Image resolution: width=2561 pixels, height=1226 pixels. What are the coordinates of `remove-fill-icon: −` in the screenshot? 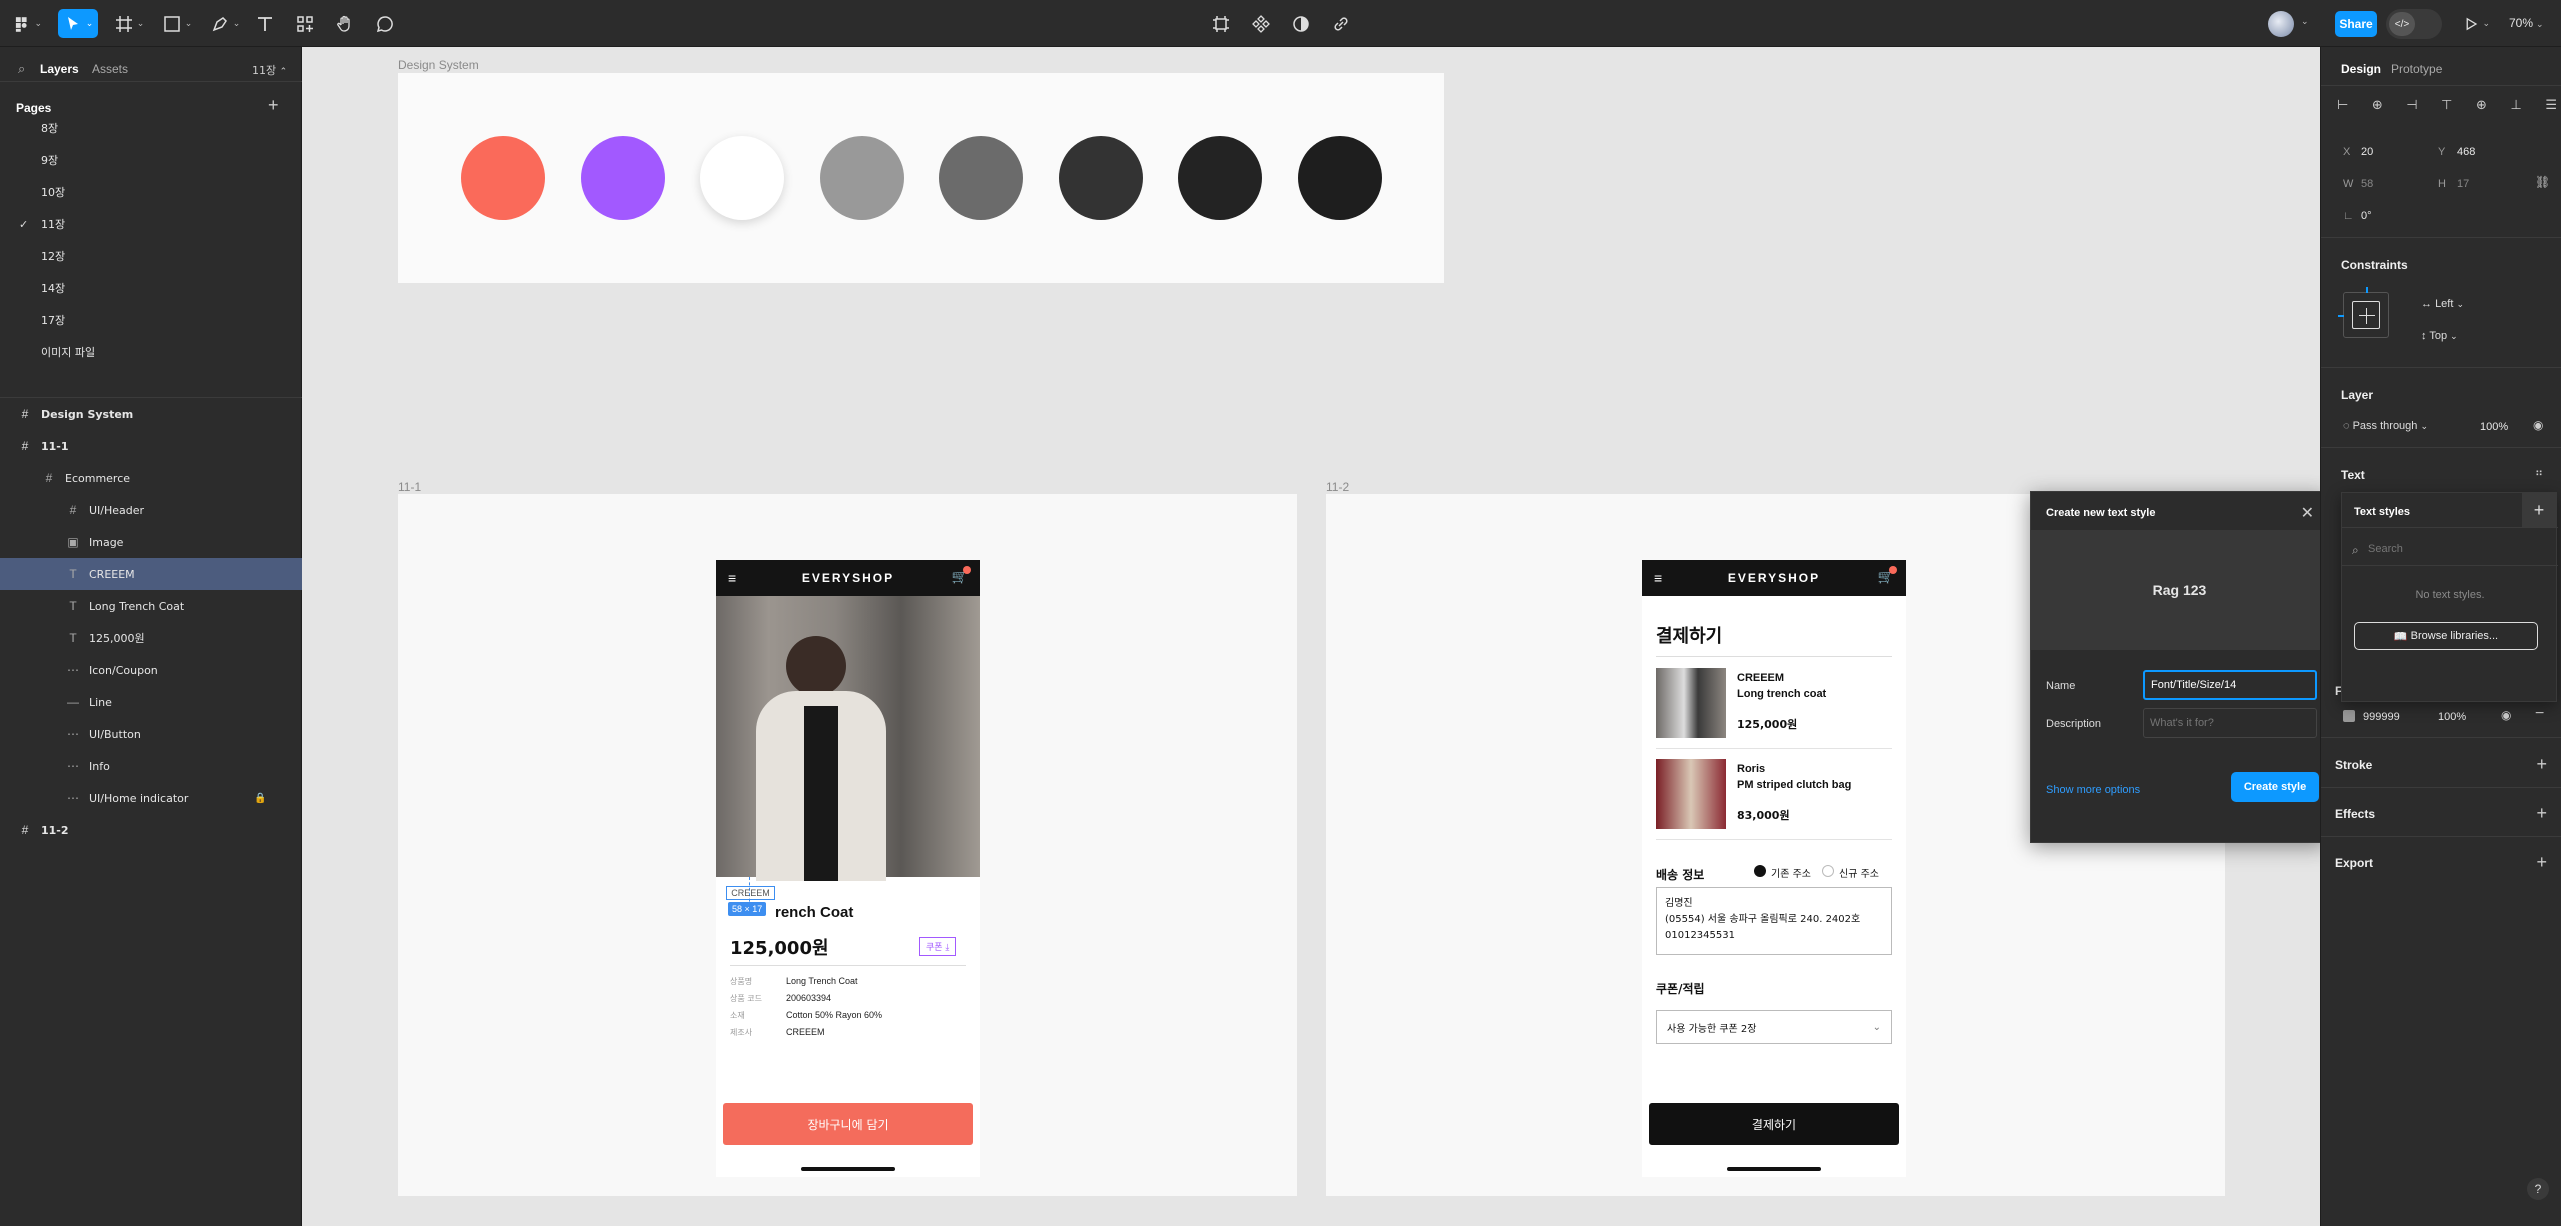 It's located at (2539, 714).